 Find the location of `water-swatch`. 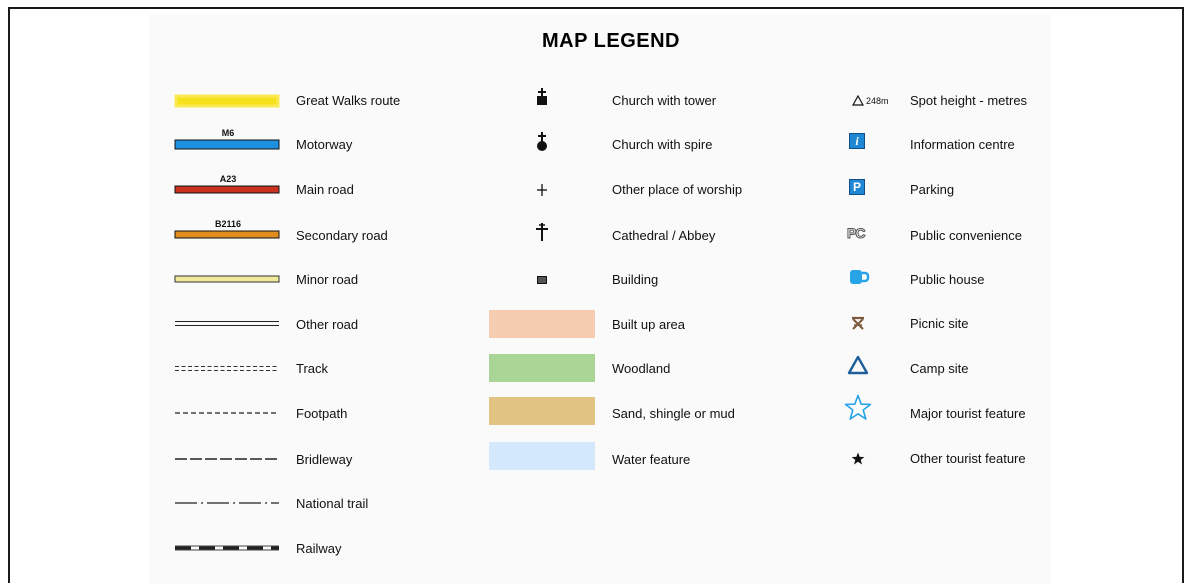

water-swatch is located at coordinates (542, 456).